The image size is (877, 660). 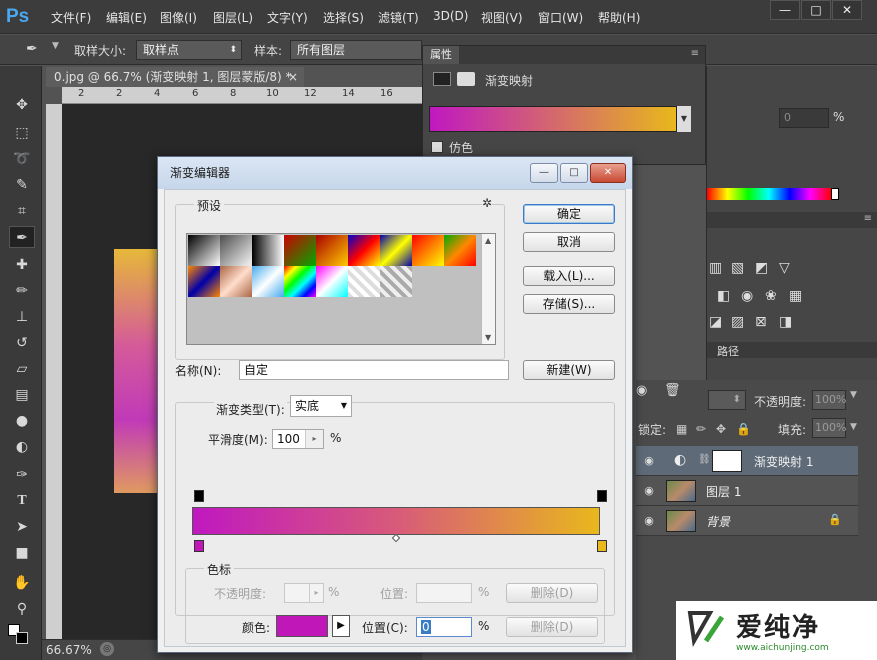 I want to click on hand-tool-icon: ✋, so click(x=22, y=583).